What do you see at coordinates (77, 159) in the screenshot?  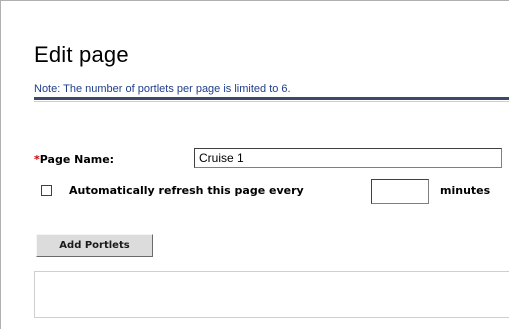 I see `page-name-label-text: Page Name:` at bounding box center [77, 159].